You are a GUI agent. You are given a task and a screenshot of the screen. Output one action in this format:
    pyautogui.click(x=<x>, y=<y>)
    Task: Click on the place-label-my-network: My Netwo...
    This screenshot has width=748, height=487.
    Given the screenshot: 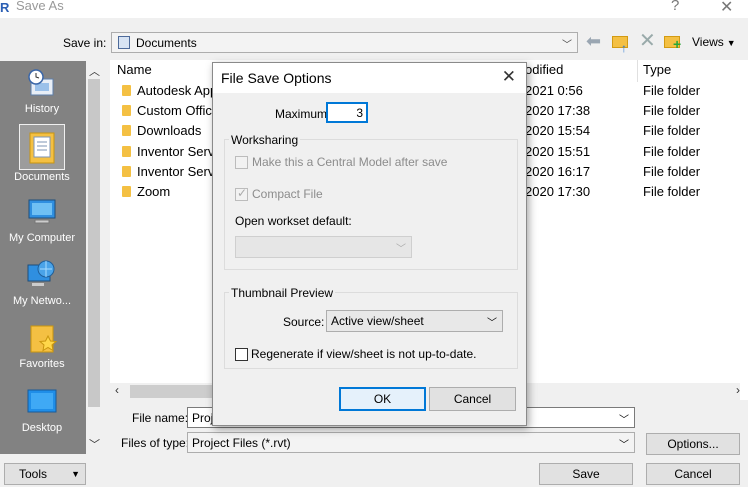 What is the action you would take?
    pyautogui.click(x=42, y=301)
    